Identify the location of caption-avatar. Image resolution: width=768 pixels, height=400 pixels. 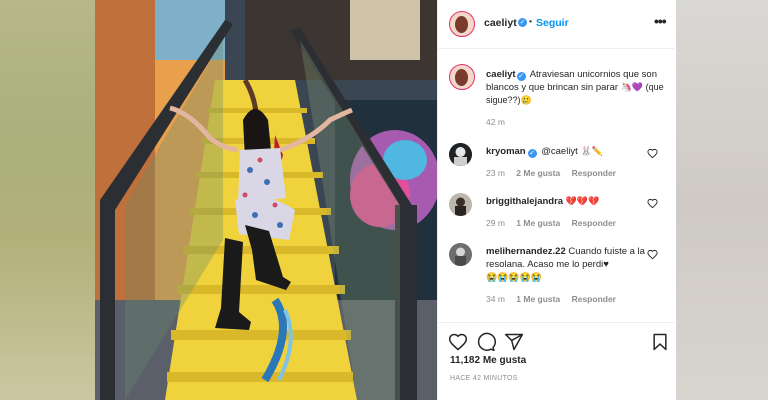
(462, 77).